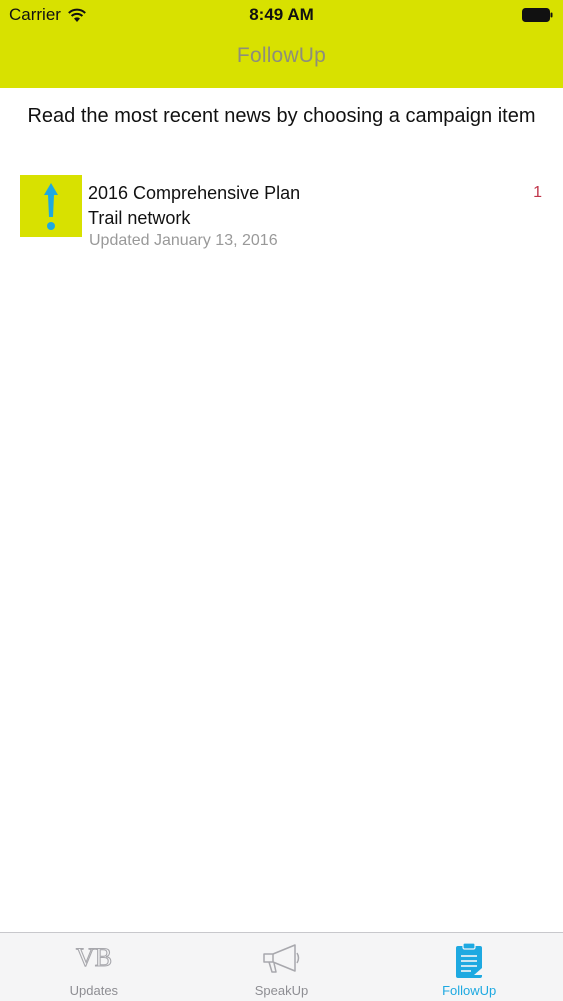  I want to click on status-time: 8:49 AM, so click(281, 14).